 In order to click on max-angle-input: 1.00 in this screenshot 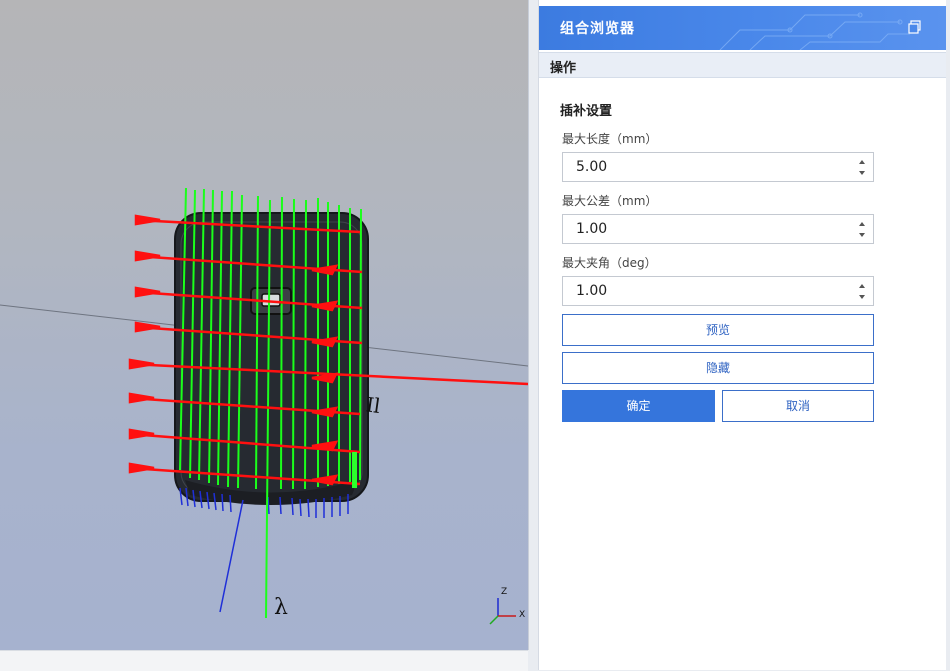, I will do `click(718, 291)`.